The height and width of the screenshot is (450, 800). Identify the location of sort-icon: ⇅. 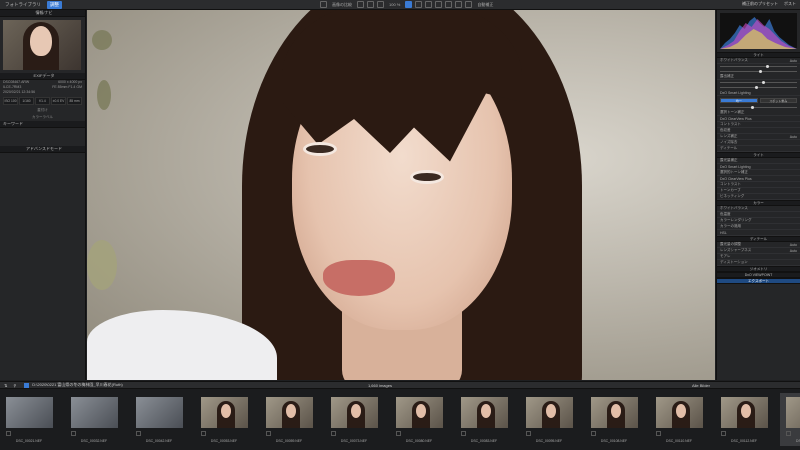
(5, 385).